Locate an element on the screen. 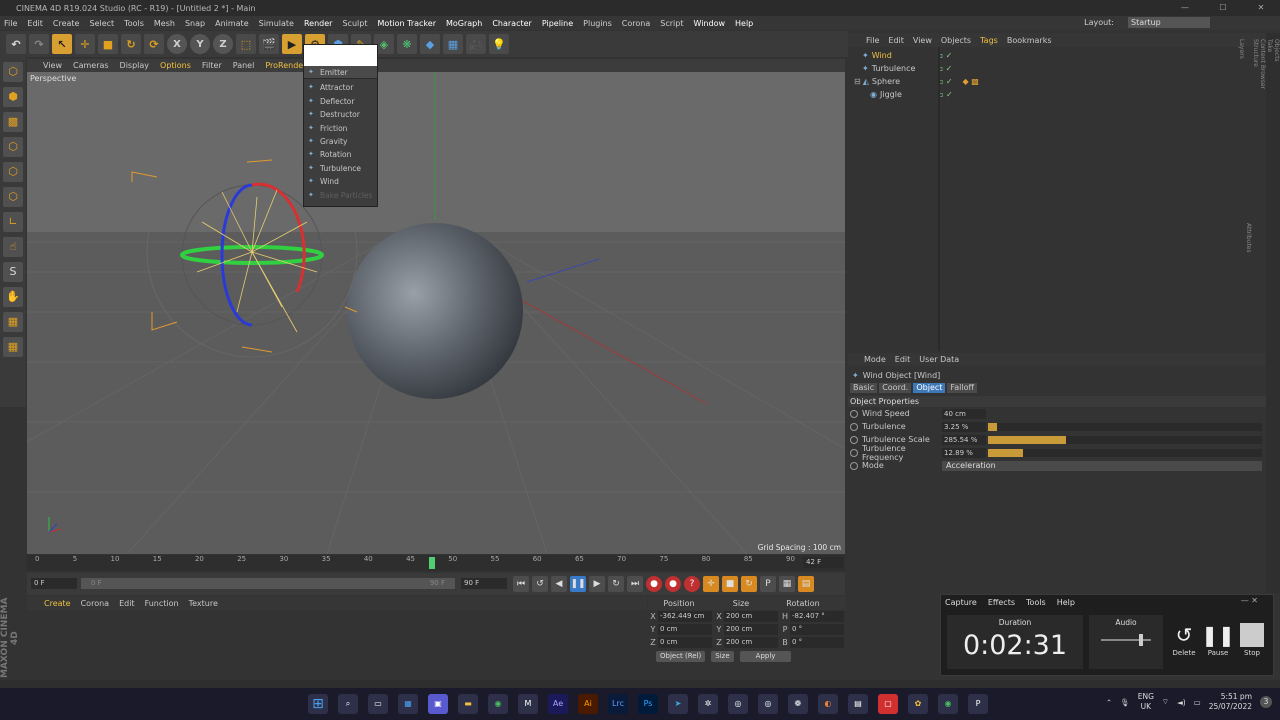 Image resolution: width=1280 pixels, height=720 pixels. menu-item-turbulence: Turbulence is located at coordinates (340, 169).